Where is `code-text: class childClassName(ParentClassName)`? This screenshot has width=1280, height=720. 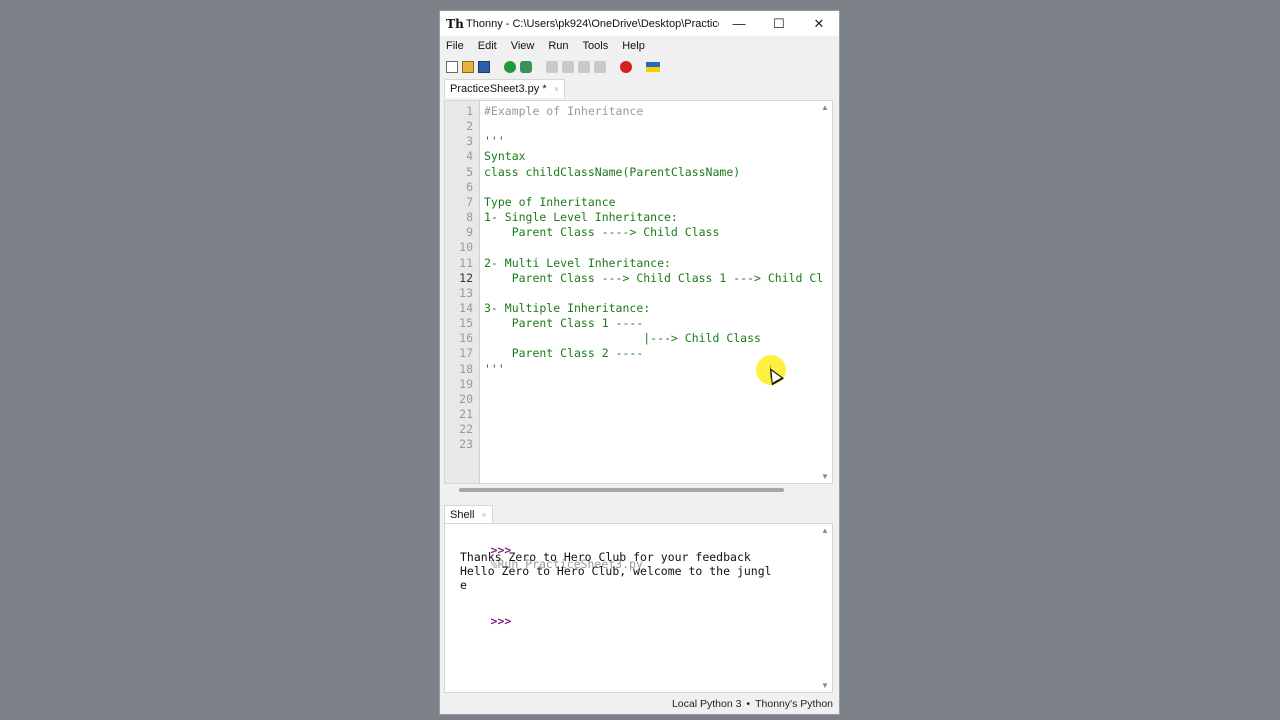 code-text: class childClassName(ParentClassName) is located at coordinates (612, 171).